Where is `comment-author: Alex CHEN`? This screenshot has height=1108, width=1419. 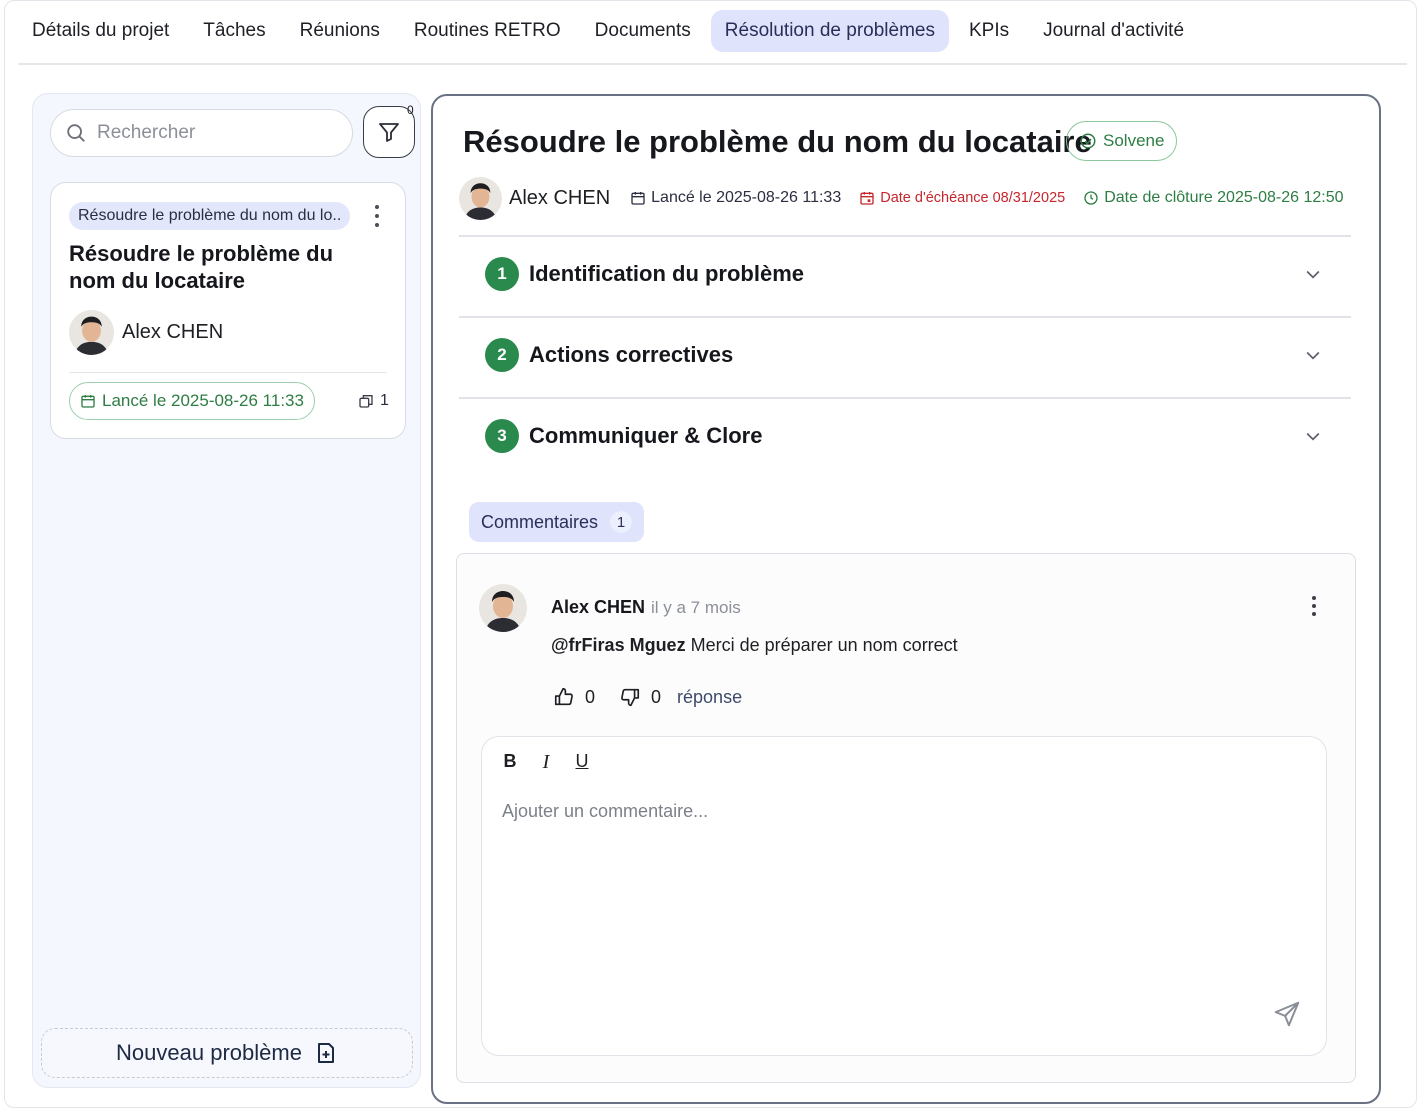
comment-author: Alex CHEN is located at coordinates (598, 607).